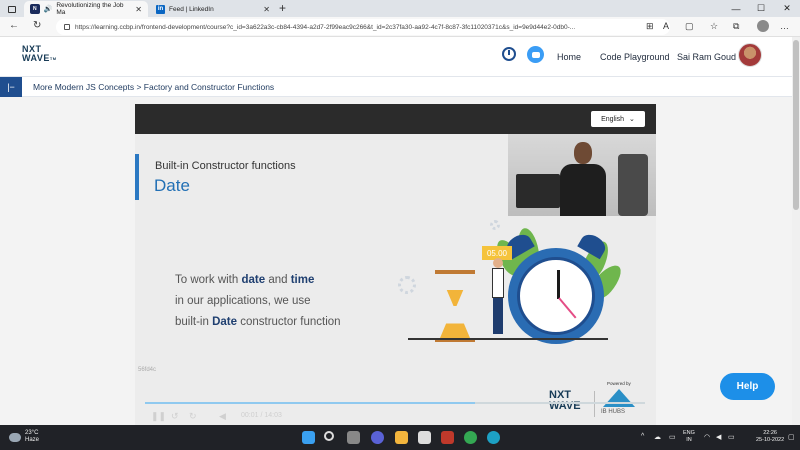 The image size is (800, 450). Describe the element at coordinates (193, 416) in the screenshot. I see `forward-icon: ↻` at that location.